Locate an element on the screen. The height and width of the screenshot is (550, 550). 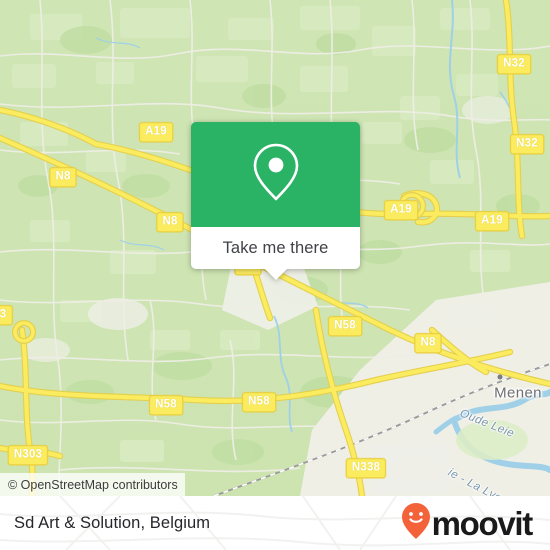
map-pin-icon is located at coordinates (276, 174).